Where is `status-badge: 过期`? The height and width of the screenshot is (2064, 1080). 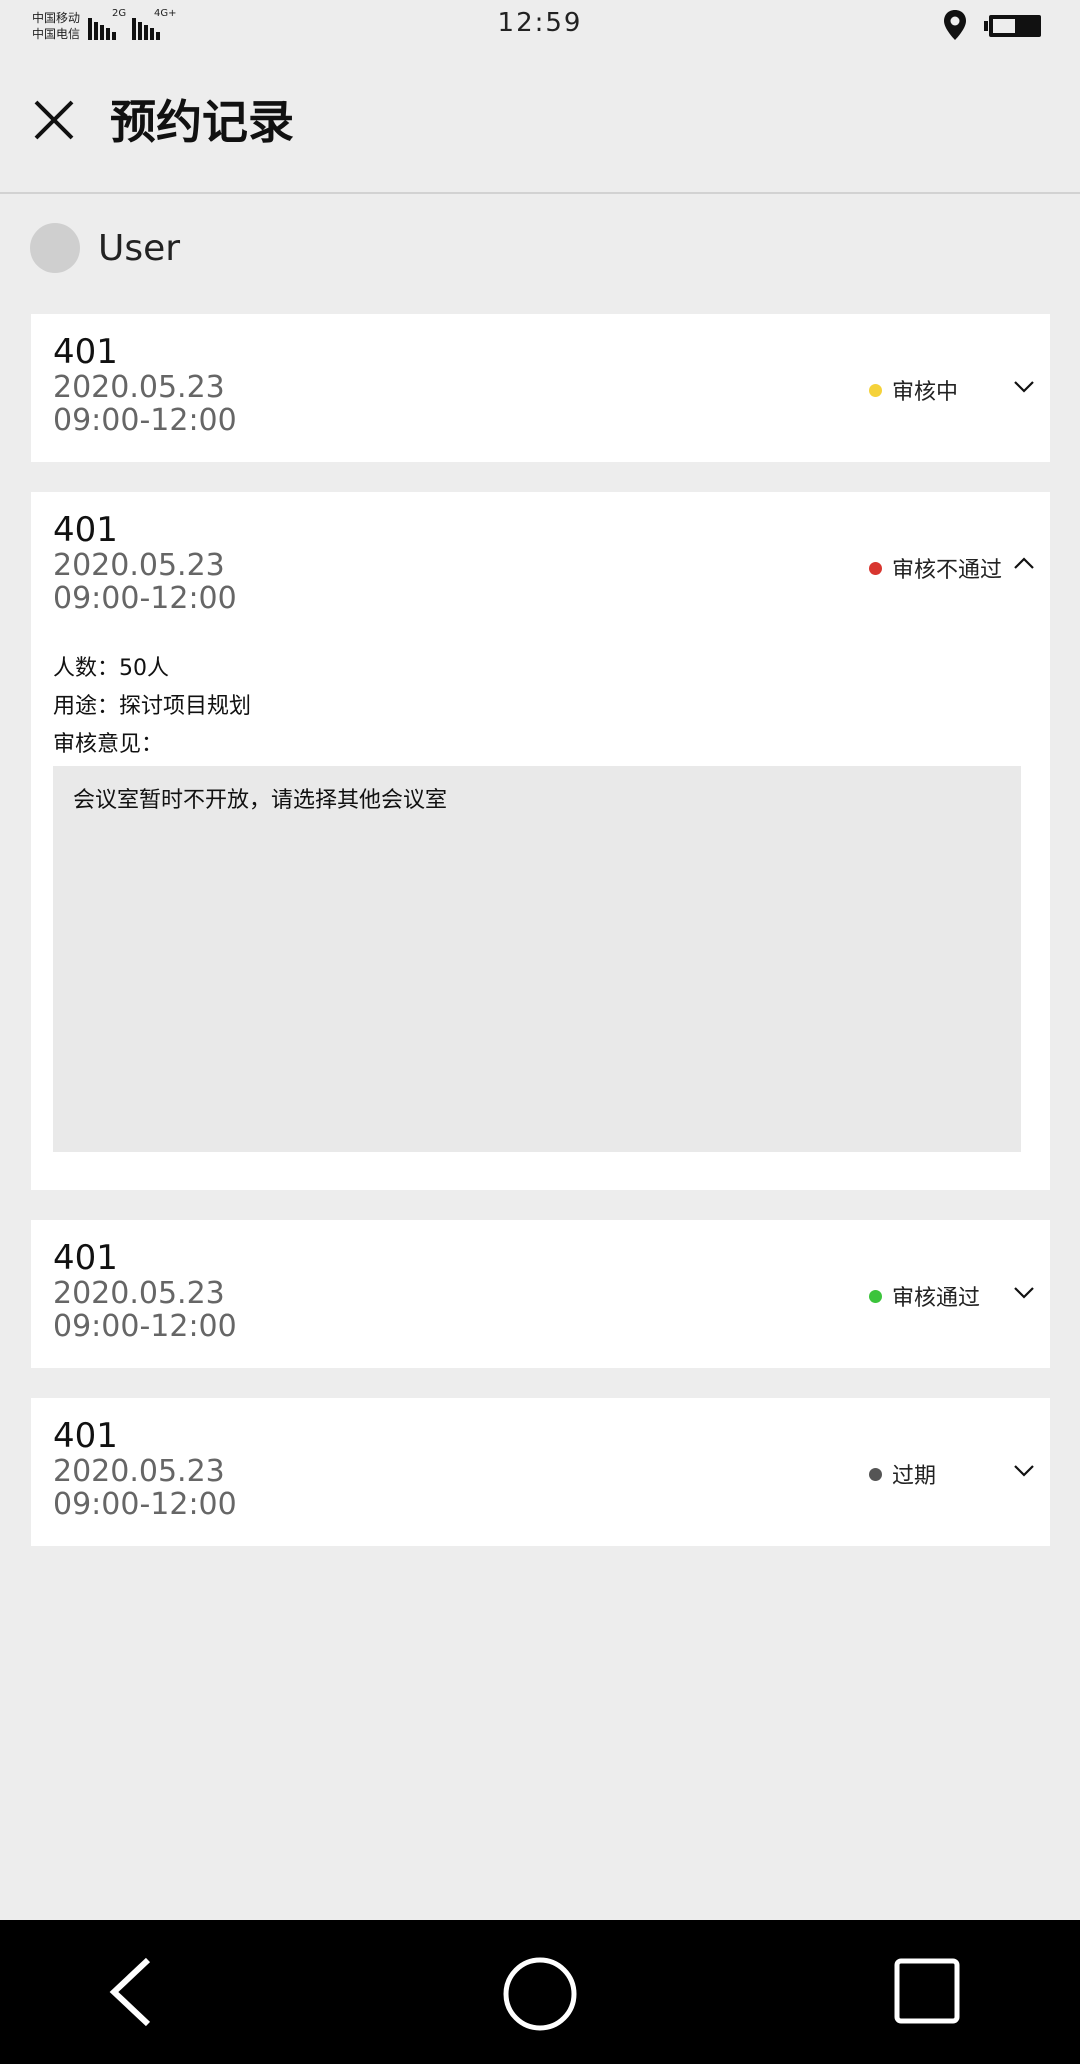
status-badge: 过期 is located at coordinates (902, 1474).